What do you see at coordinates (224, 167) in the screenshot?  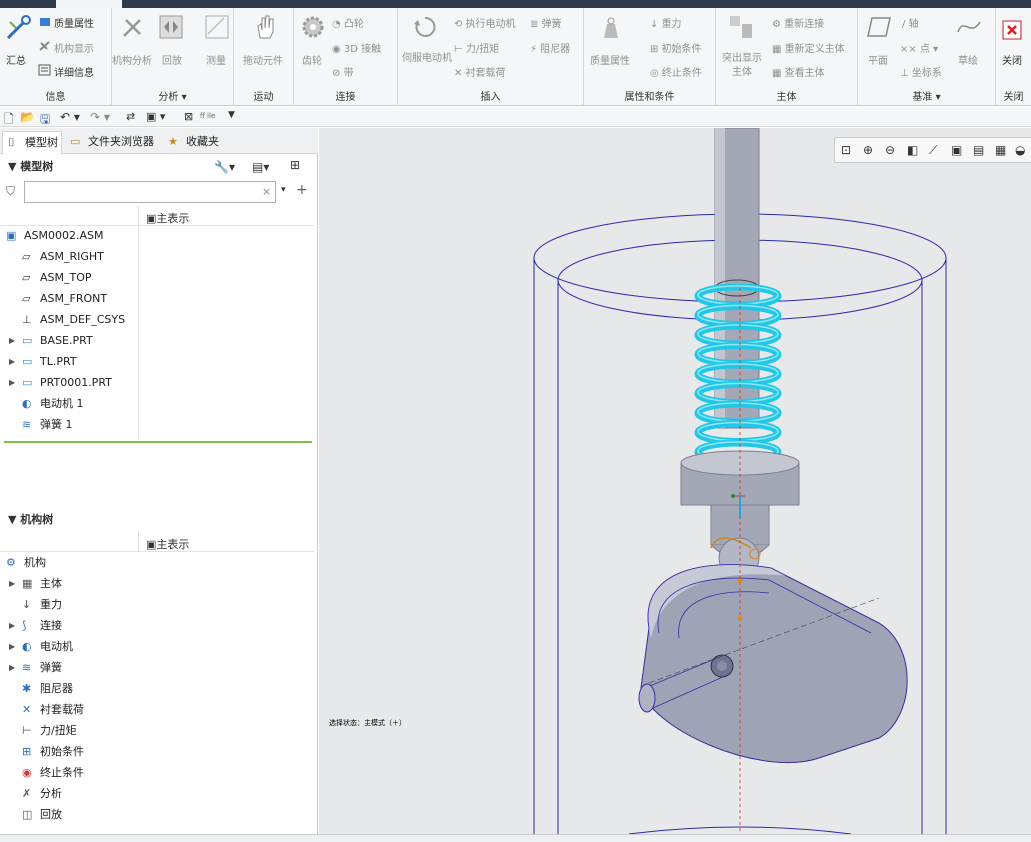 I see `tree-settings-icon: 🔧▾` at bounding box center [224, 167].